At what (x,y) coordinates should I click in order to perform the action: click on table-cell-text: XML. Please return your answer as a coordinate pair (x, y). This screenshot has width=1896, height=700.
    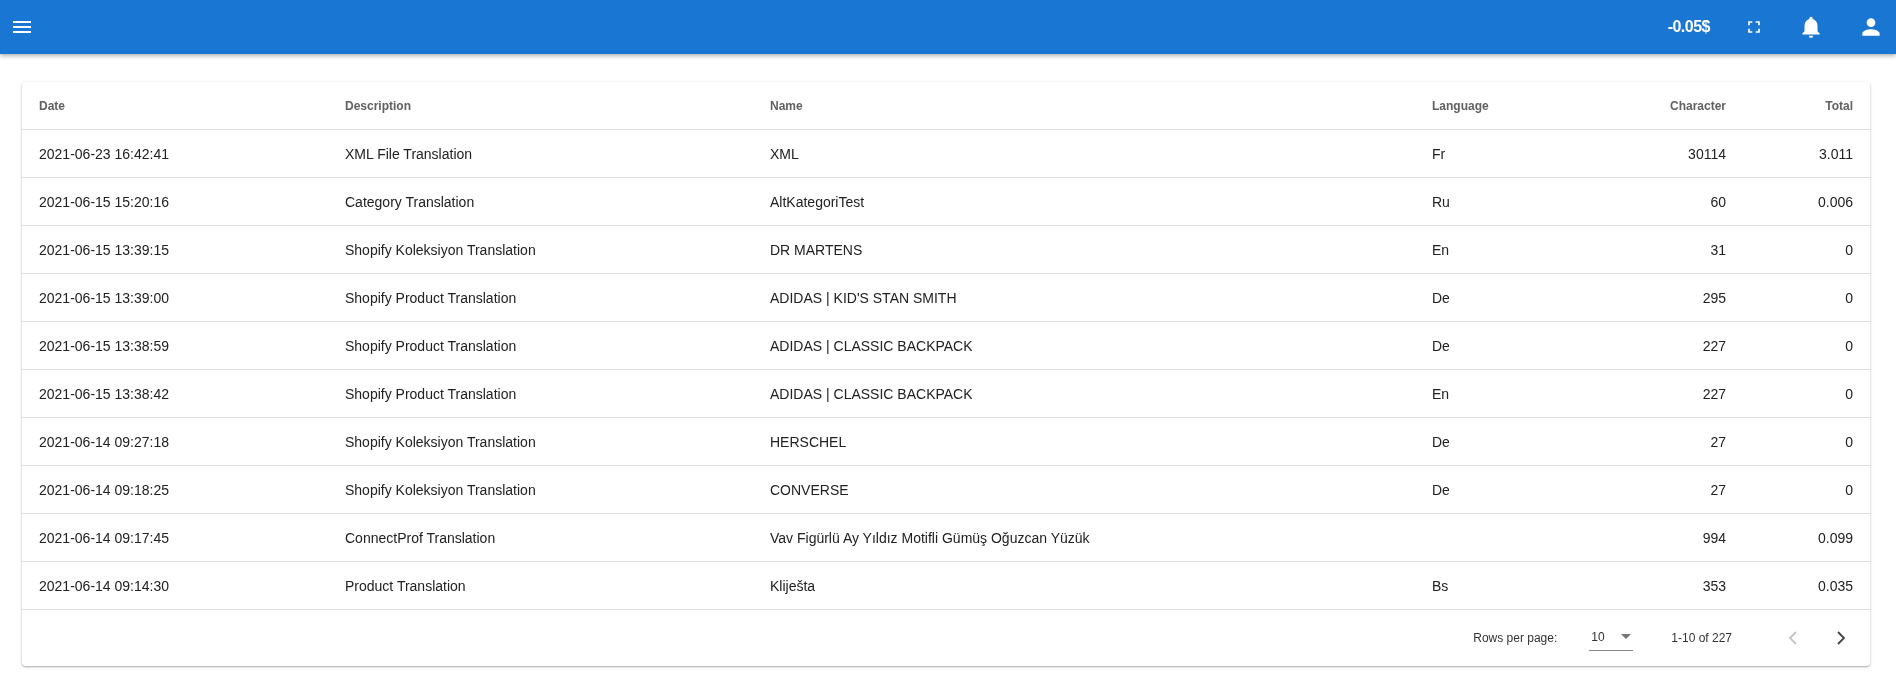
    Looking at the image, I should click on (784, 153).